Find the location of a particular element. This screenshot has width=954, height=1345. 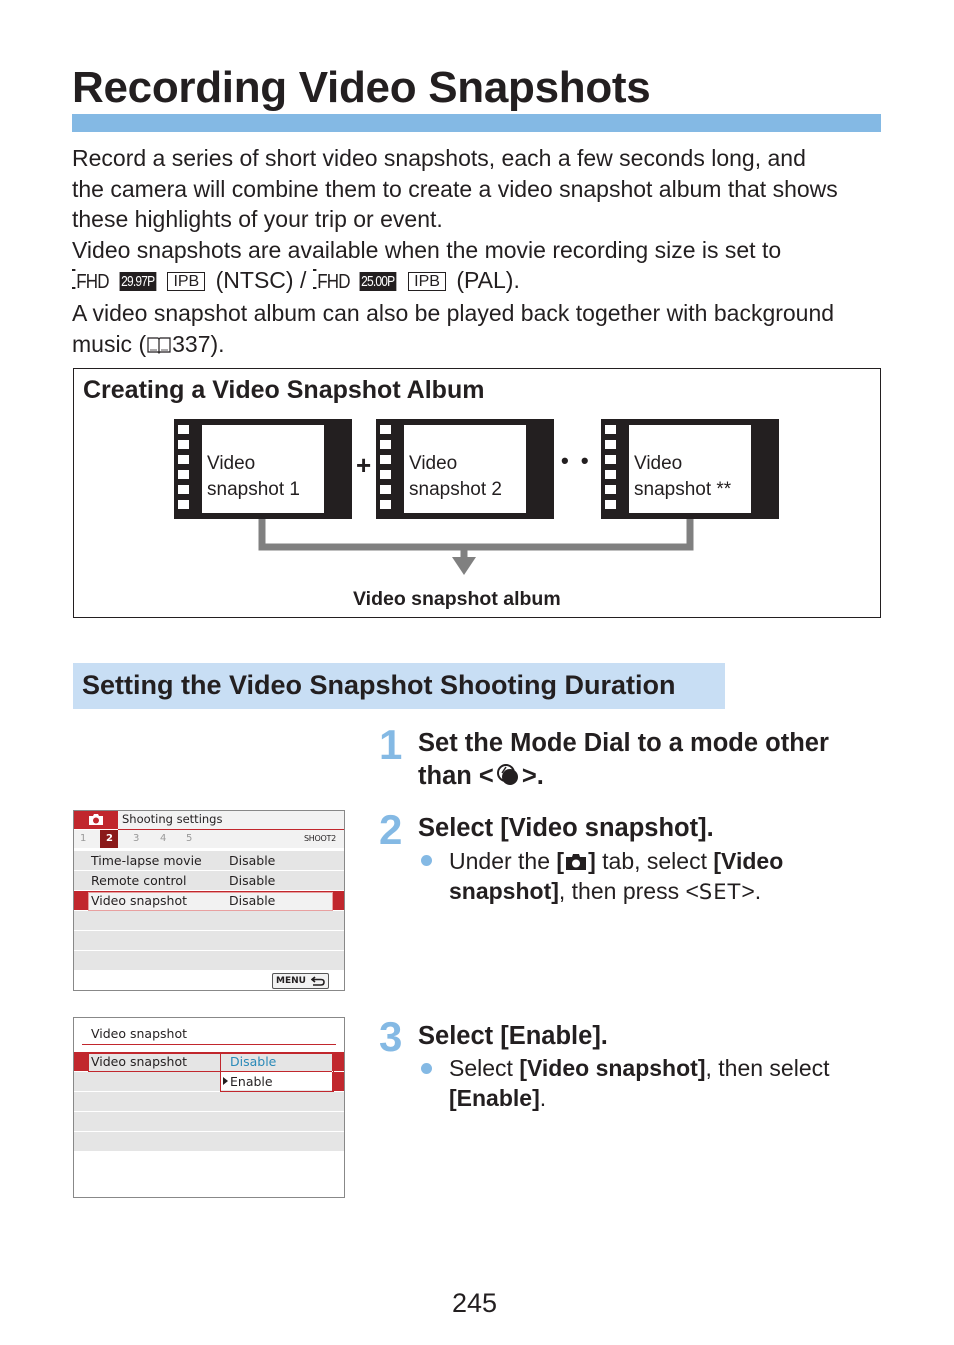

film-frame-snapshot-2: Video snapshot 2 is located at coordinates (465, 469).